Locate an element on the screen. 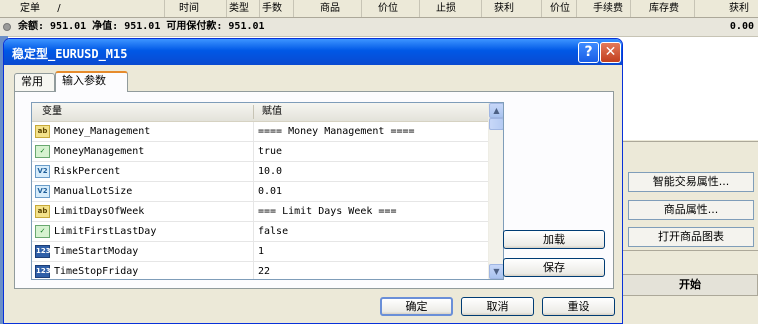  balance-text: 余额: 951.01 净值: 951.01 可用保付款: 951.01 is located at coordinates (141, 26).